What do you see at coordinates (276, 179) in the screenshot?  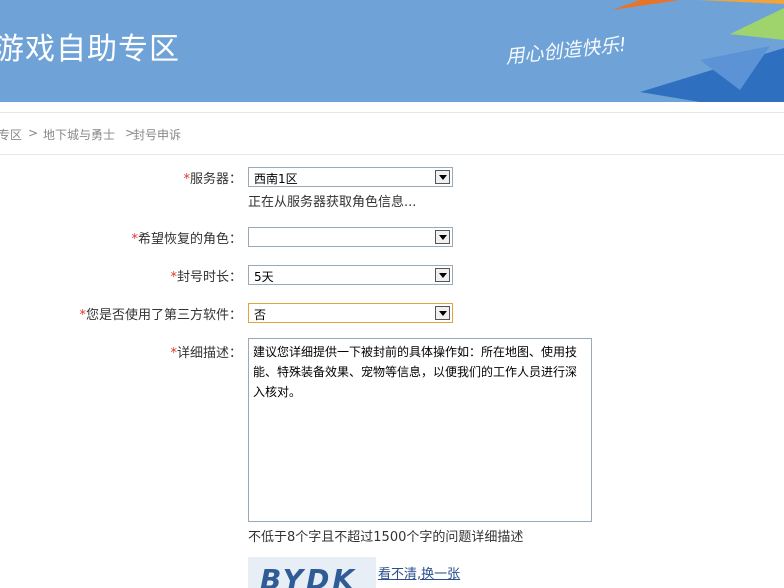 I see `server-select-value: 西南1区` at bounding box center [276, 179].